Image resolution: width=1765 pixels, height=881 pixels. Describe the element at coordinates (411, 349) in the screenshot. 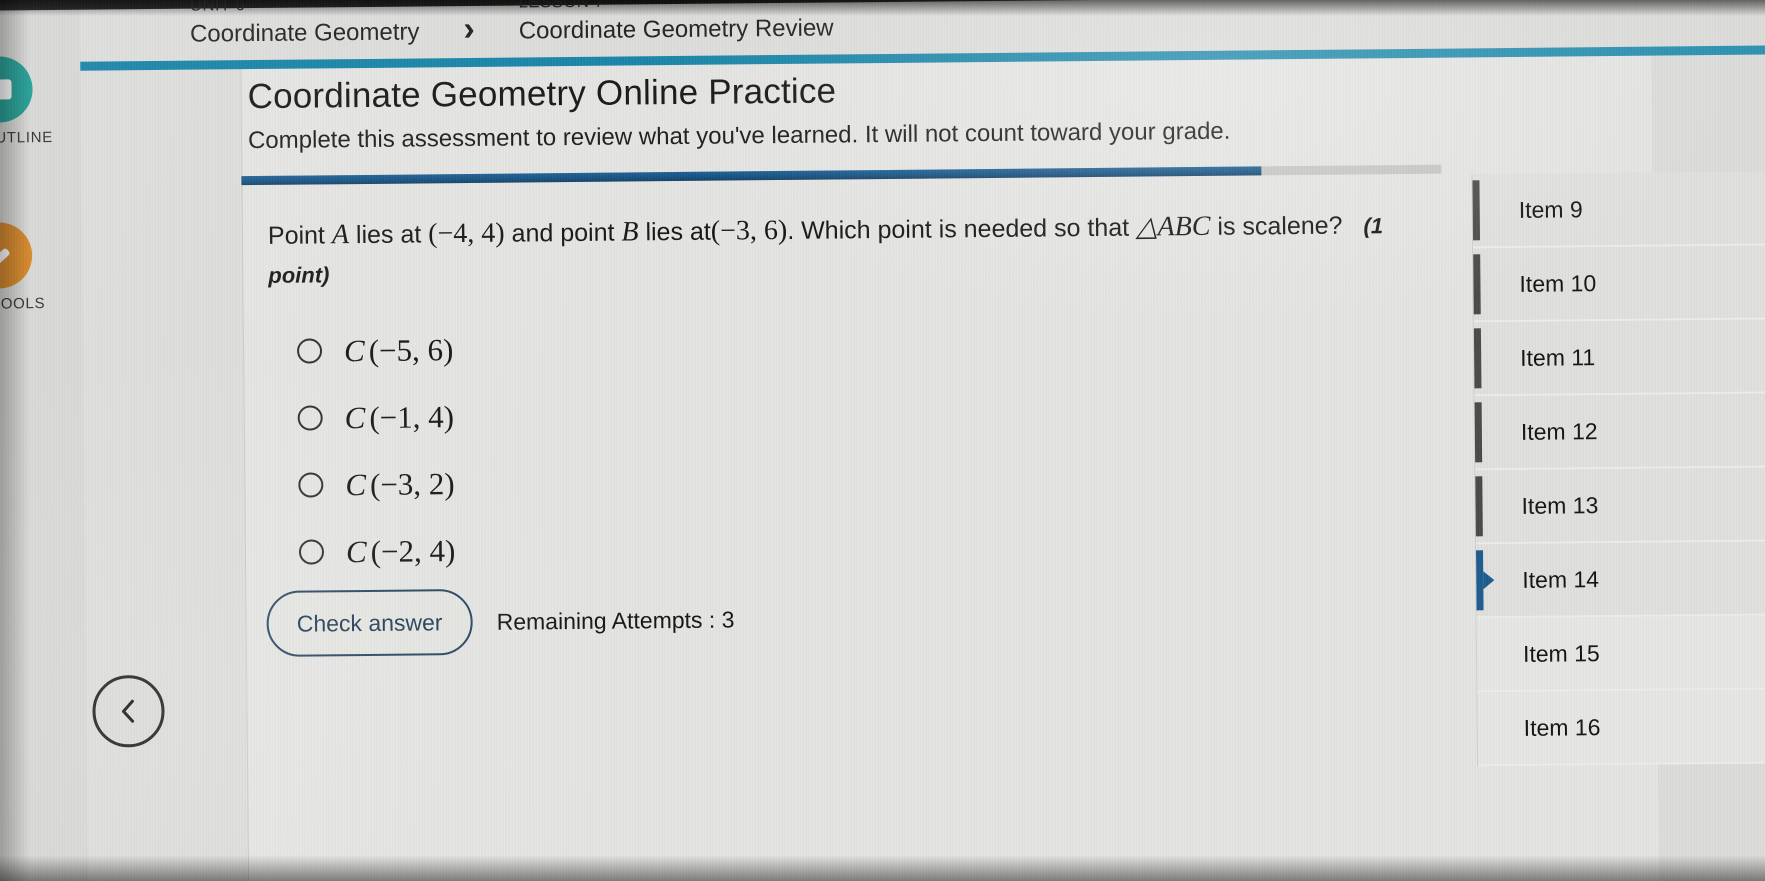

I see `answer-option-coords: (−5, 6)` at that location.